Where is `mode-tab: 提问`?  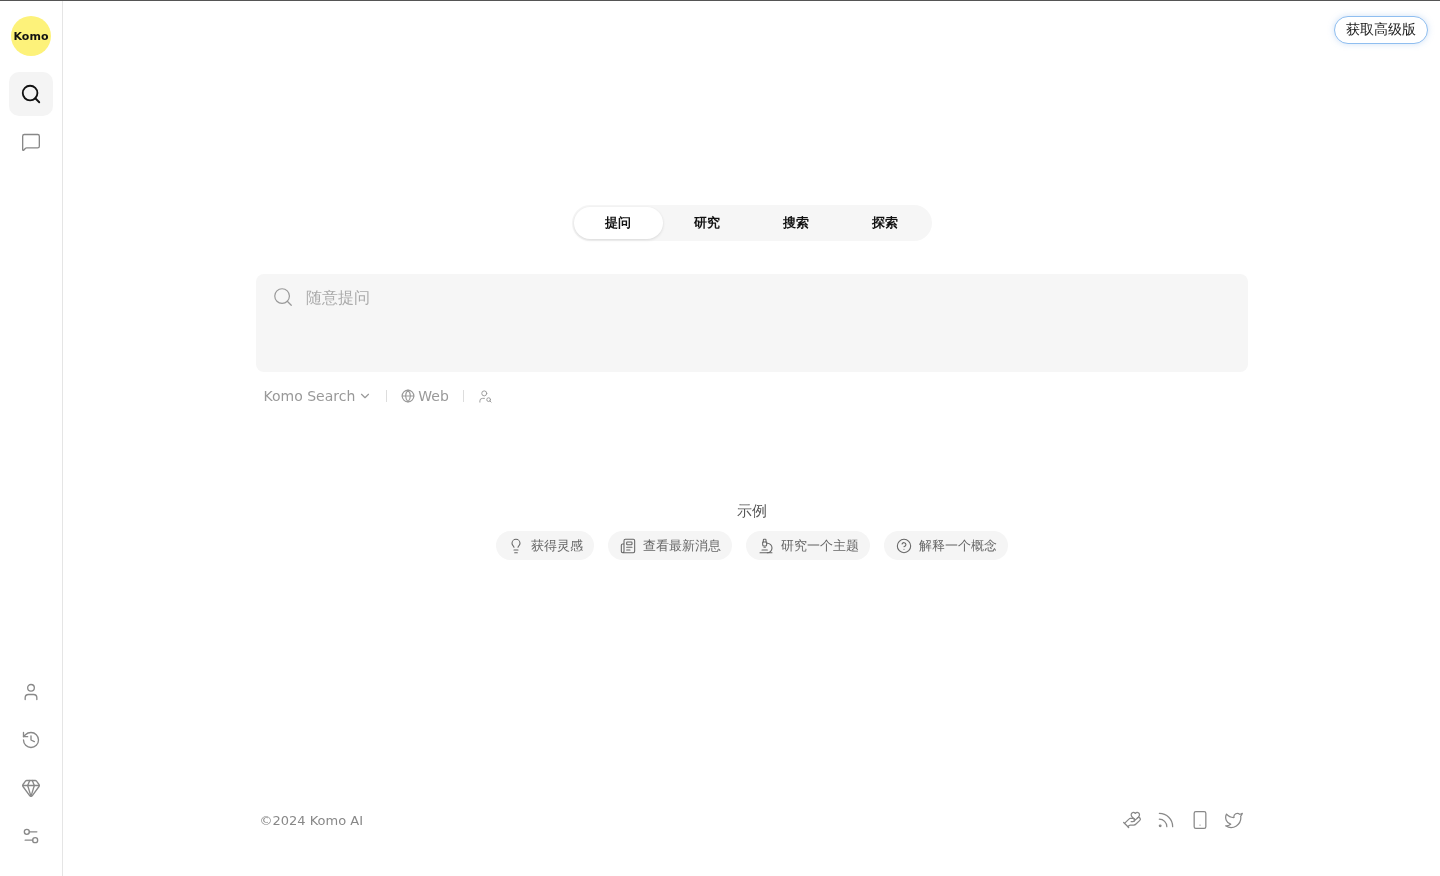
mode-tab: 提问 is located at coordinates (618, 223).